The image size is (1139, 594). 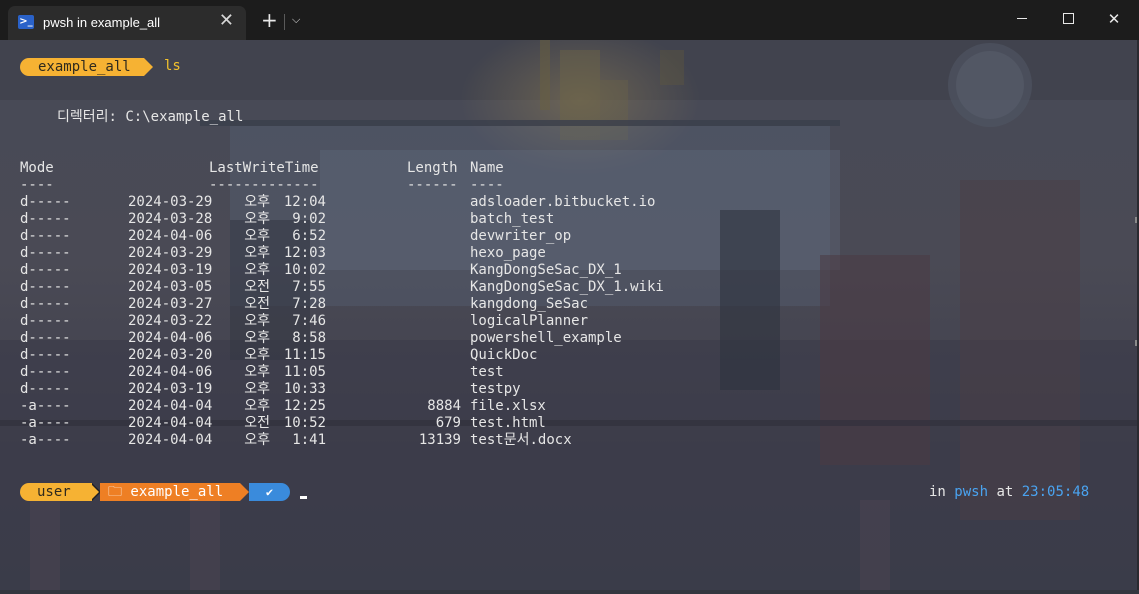 I want to click on row-name: KangDongSeSac_DX_1.wiki, so click(x=567, y=287).